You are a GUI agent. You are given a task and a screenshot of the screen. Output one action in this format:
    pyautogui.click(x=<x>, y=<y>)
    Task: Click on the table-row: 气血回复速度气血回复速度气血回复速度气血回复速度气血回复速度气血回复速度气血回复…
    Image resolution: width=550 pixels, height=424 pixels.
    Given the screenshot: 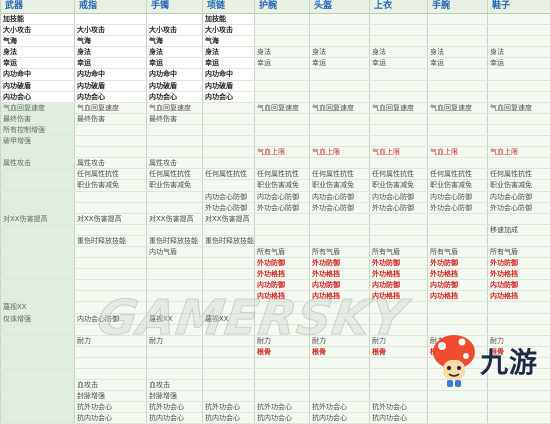 What is the action you would take?
    pyautogui.click(x=275, y=107)
    